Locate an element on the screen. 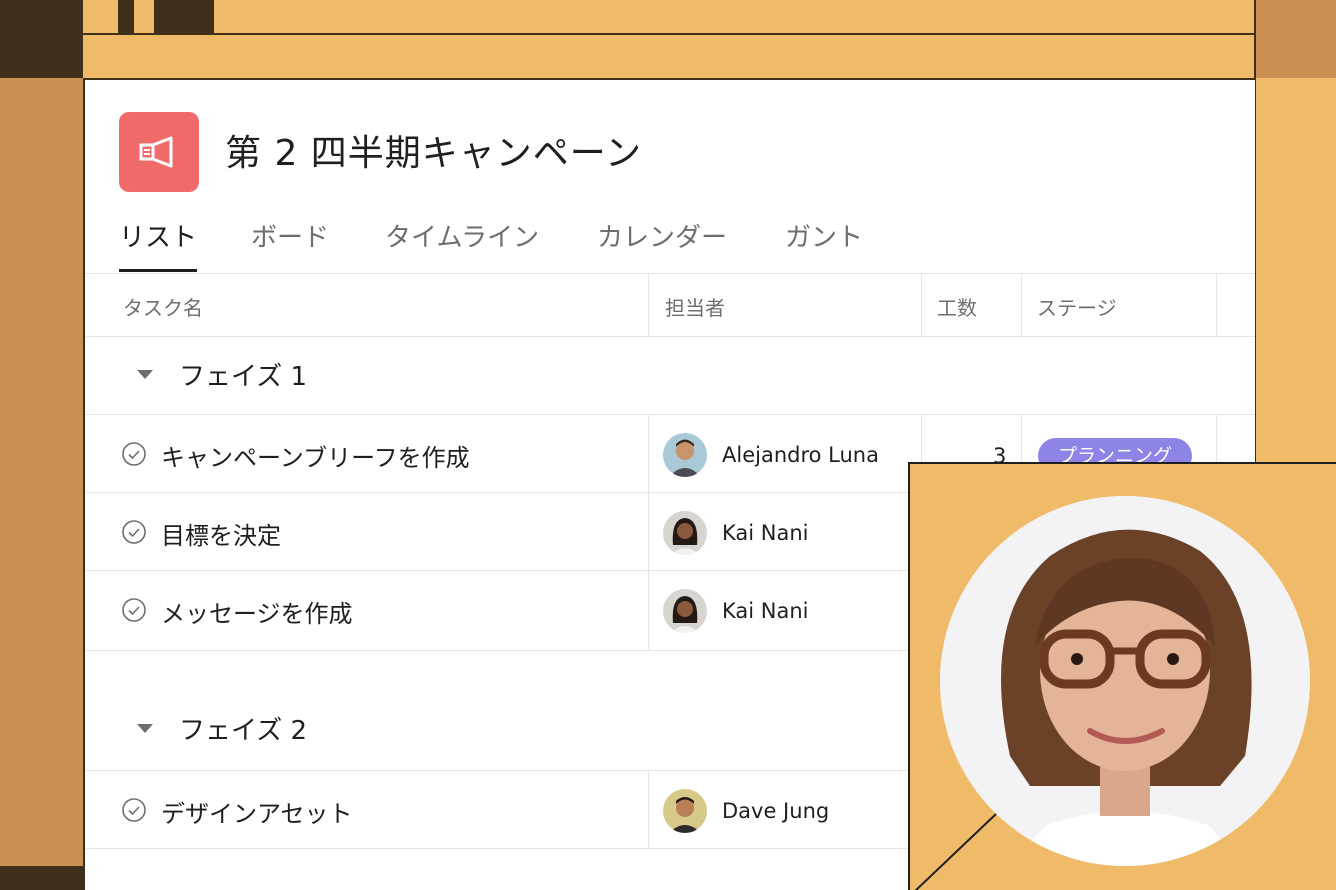  frame-top-line is located at coordinates (669, 34).